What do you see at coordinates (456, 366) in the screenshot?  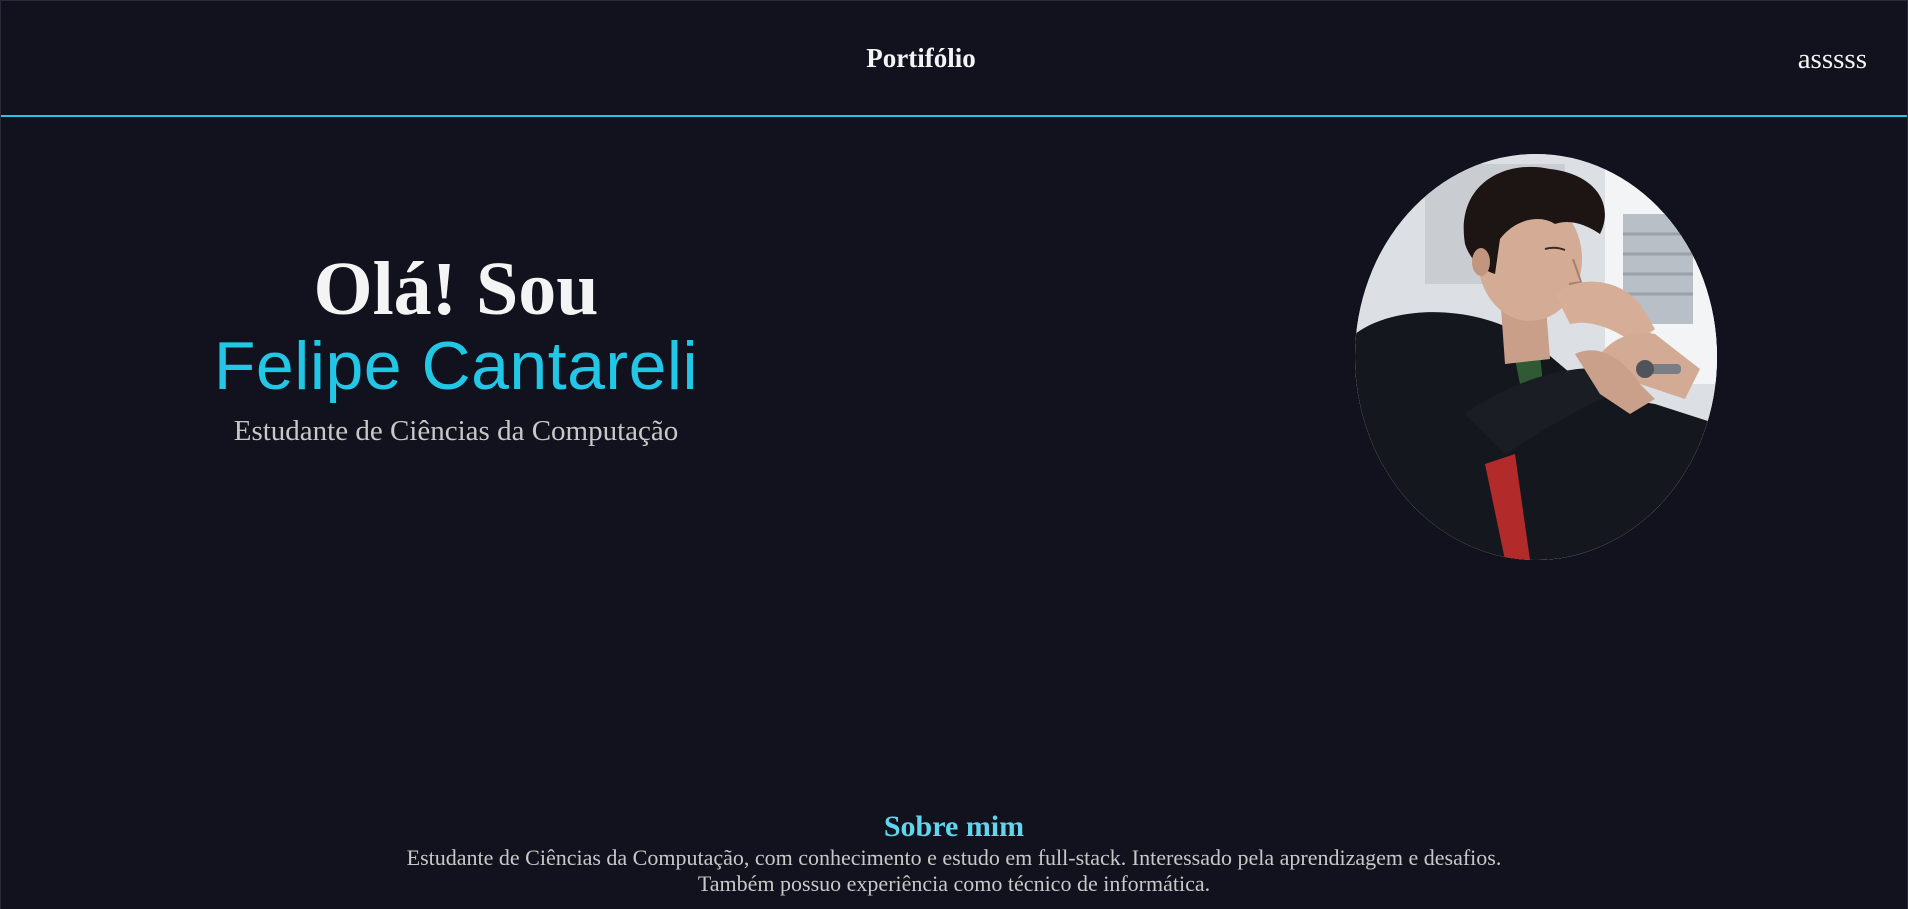 I see `hero-name: Felipe Cantareli` at bounding box center [456, 366].